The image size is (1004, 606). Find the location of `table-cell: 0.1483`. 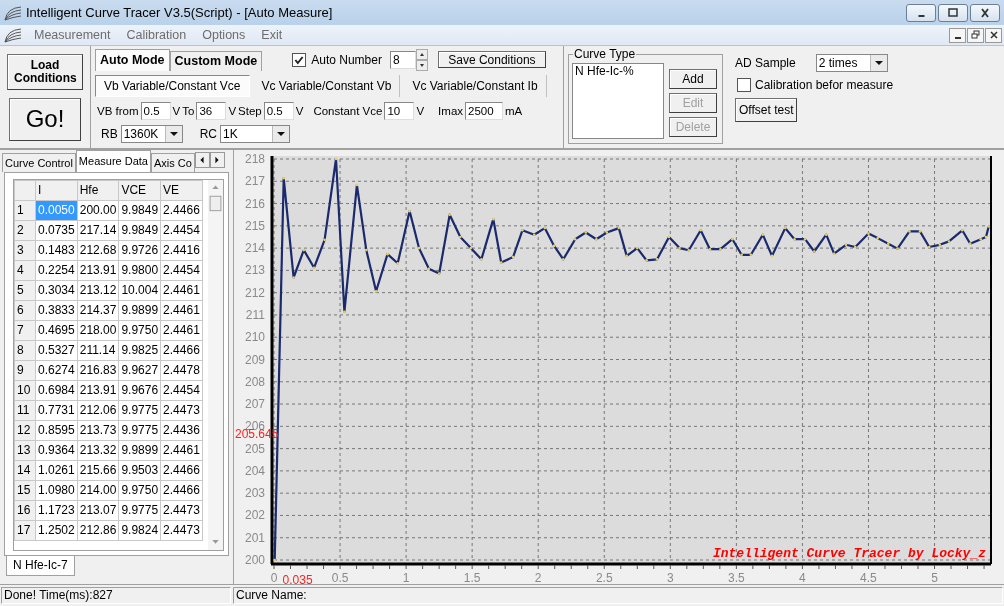

table-cell: 0.1483 is located at coordinates (56, 250).